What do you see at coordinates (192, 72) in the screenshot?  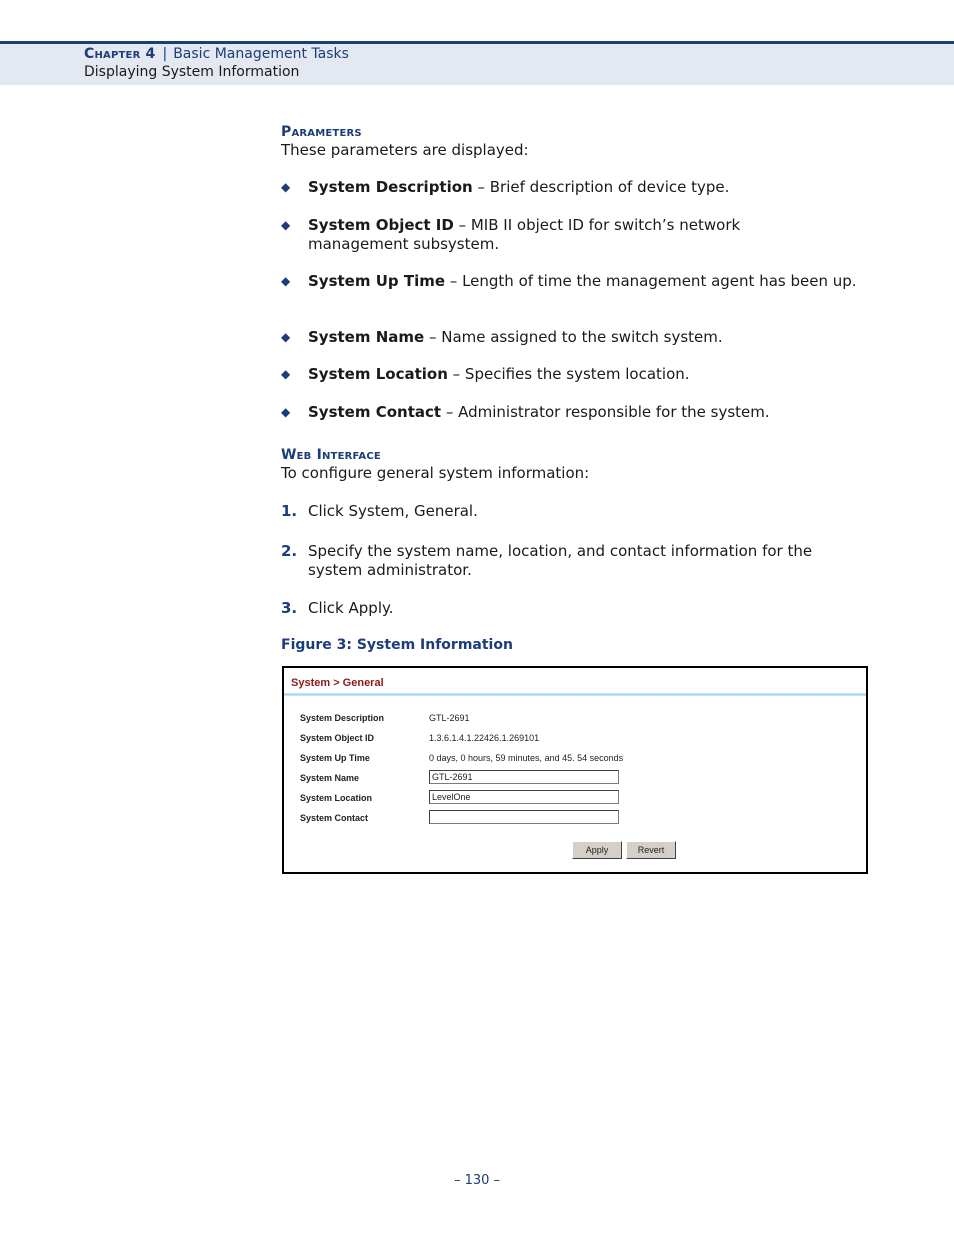 I see `section-title: Displaying System Information` at bounding box center [192, 72].